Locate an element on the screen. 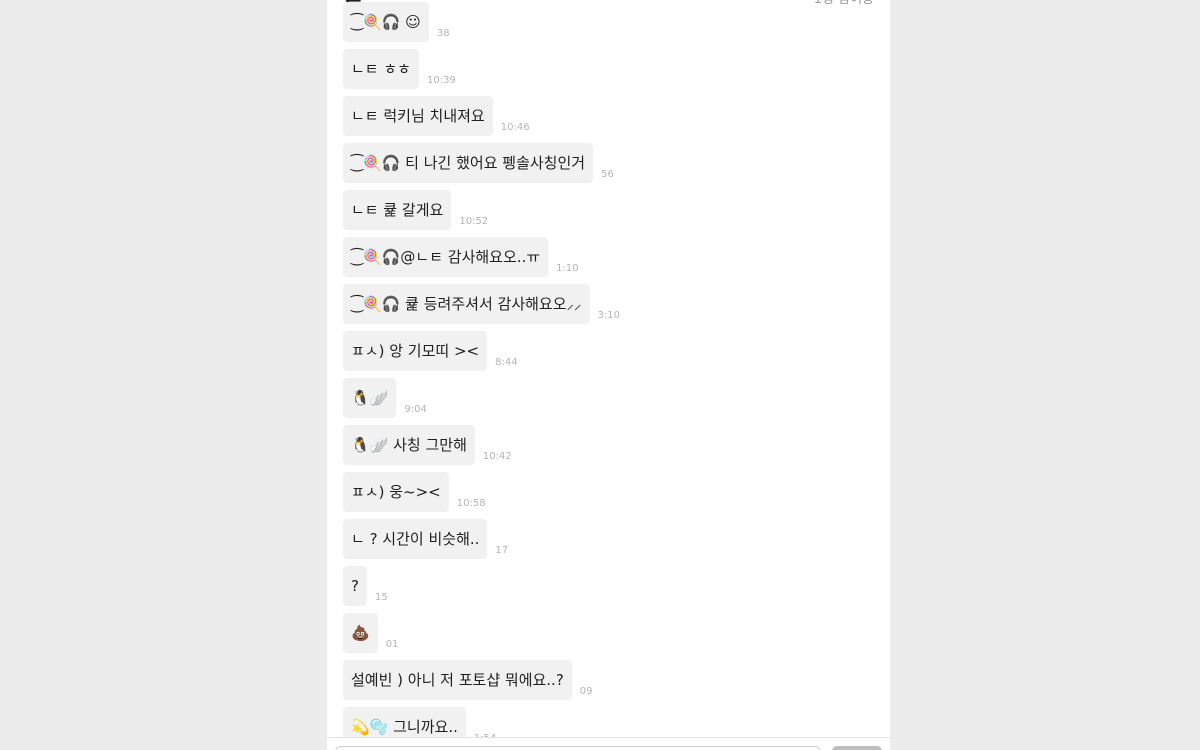 This screenshot has width=1200, height=750. message-time: 10:52 is located at coordinates (474, 221).